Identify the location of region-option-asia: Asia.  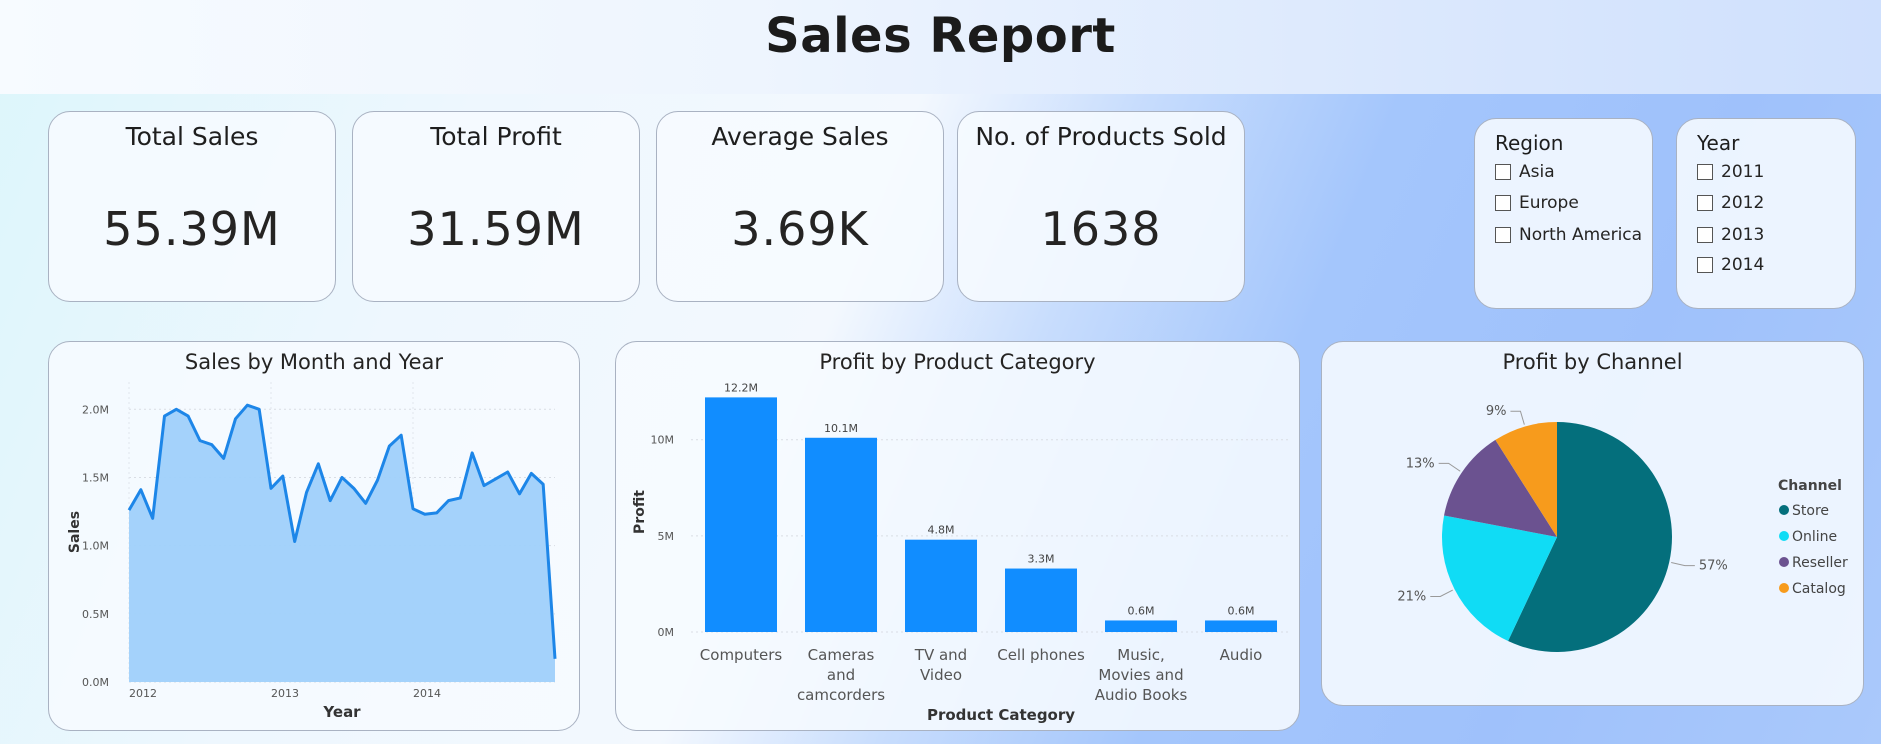
(1525, 172).